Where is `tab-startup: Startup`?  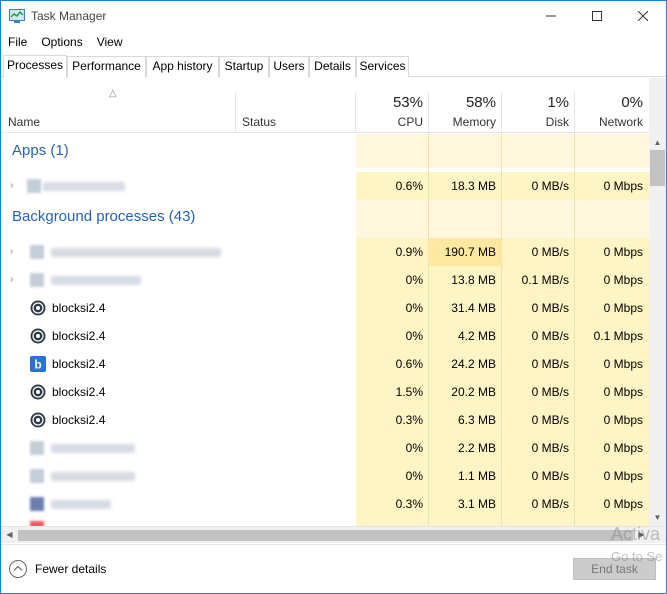 tab-startup: Startup is located at coordinates (244, 66).